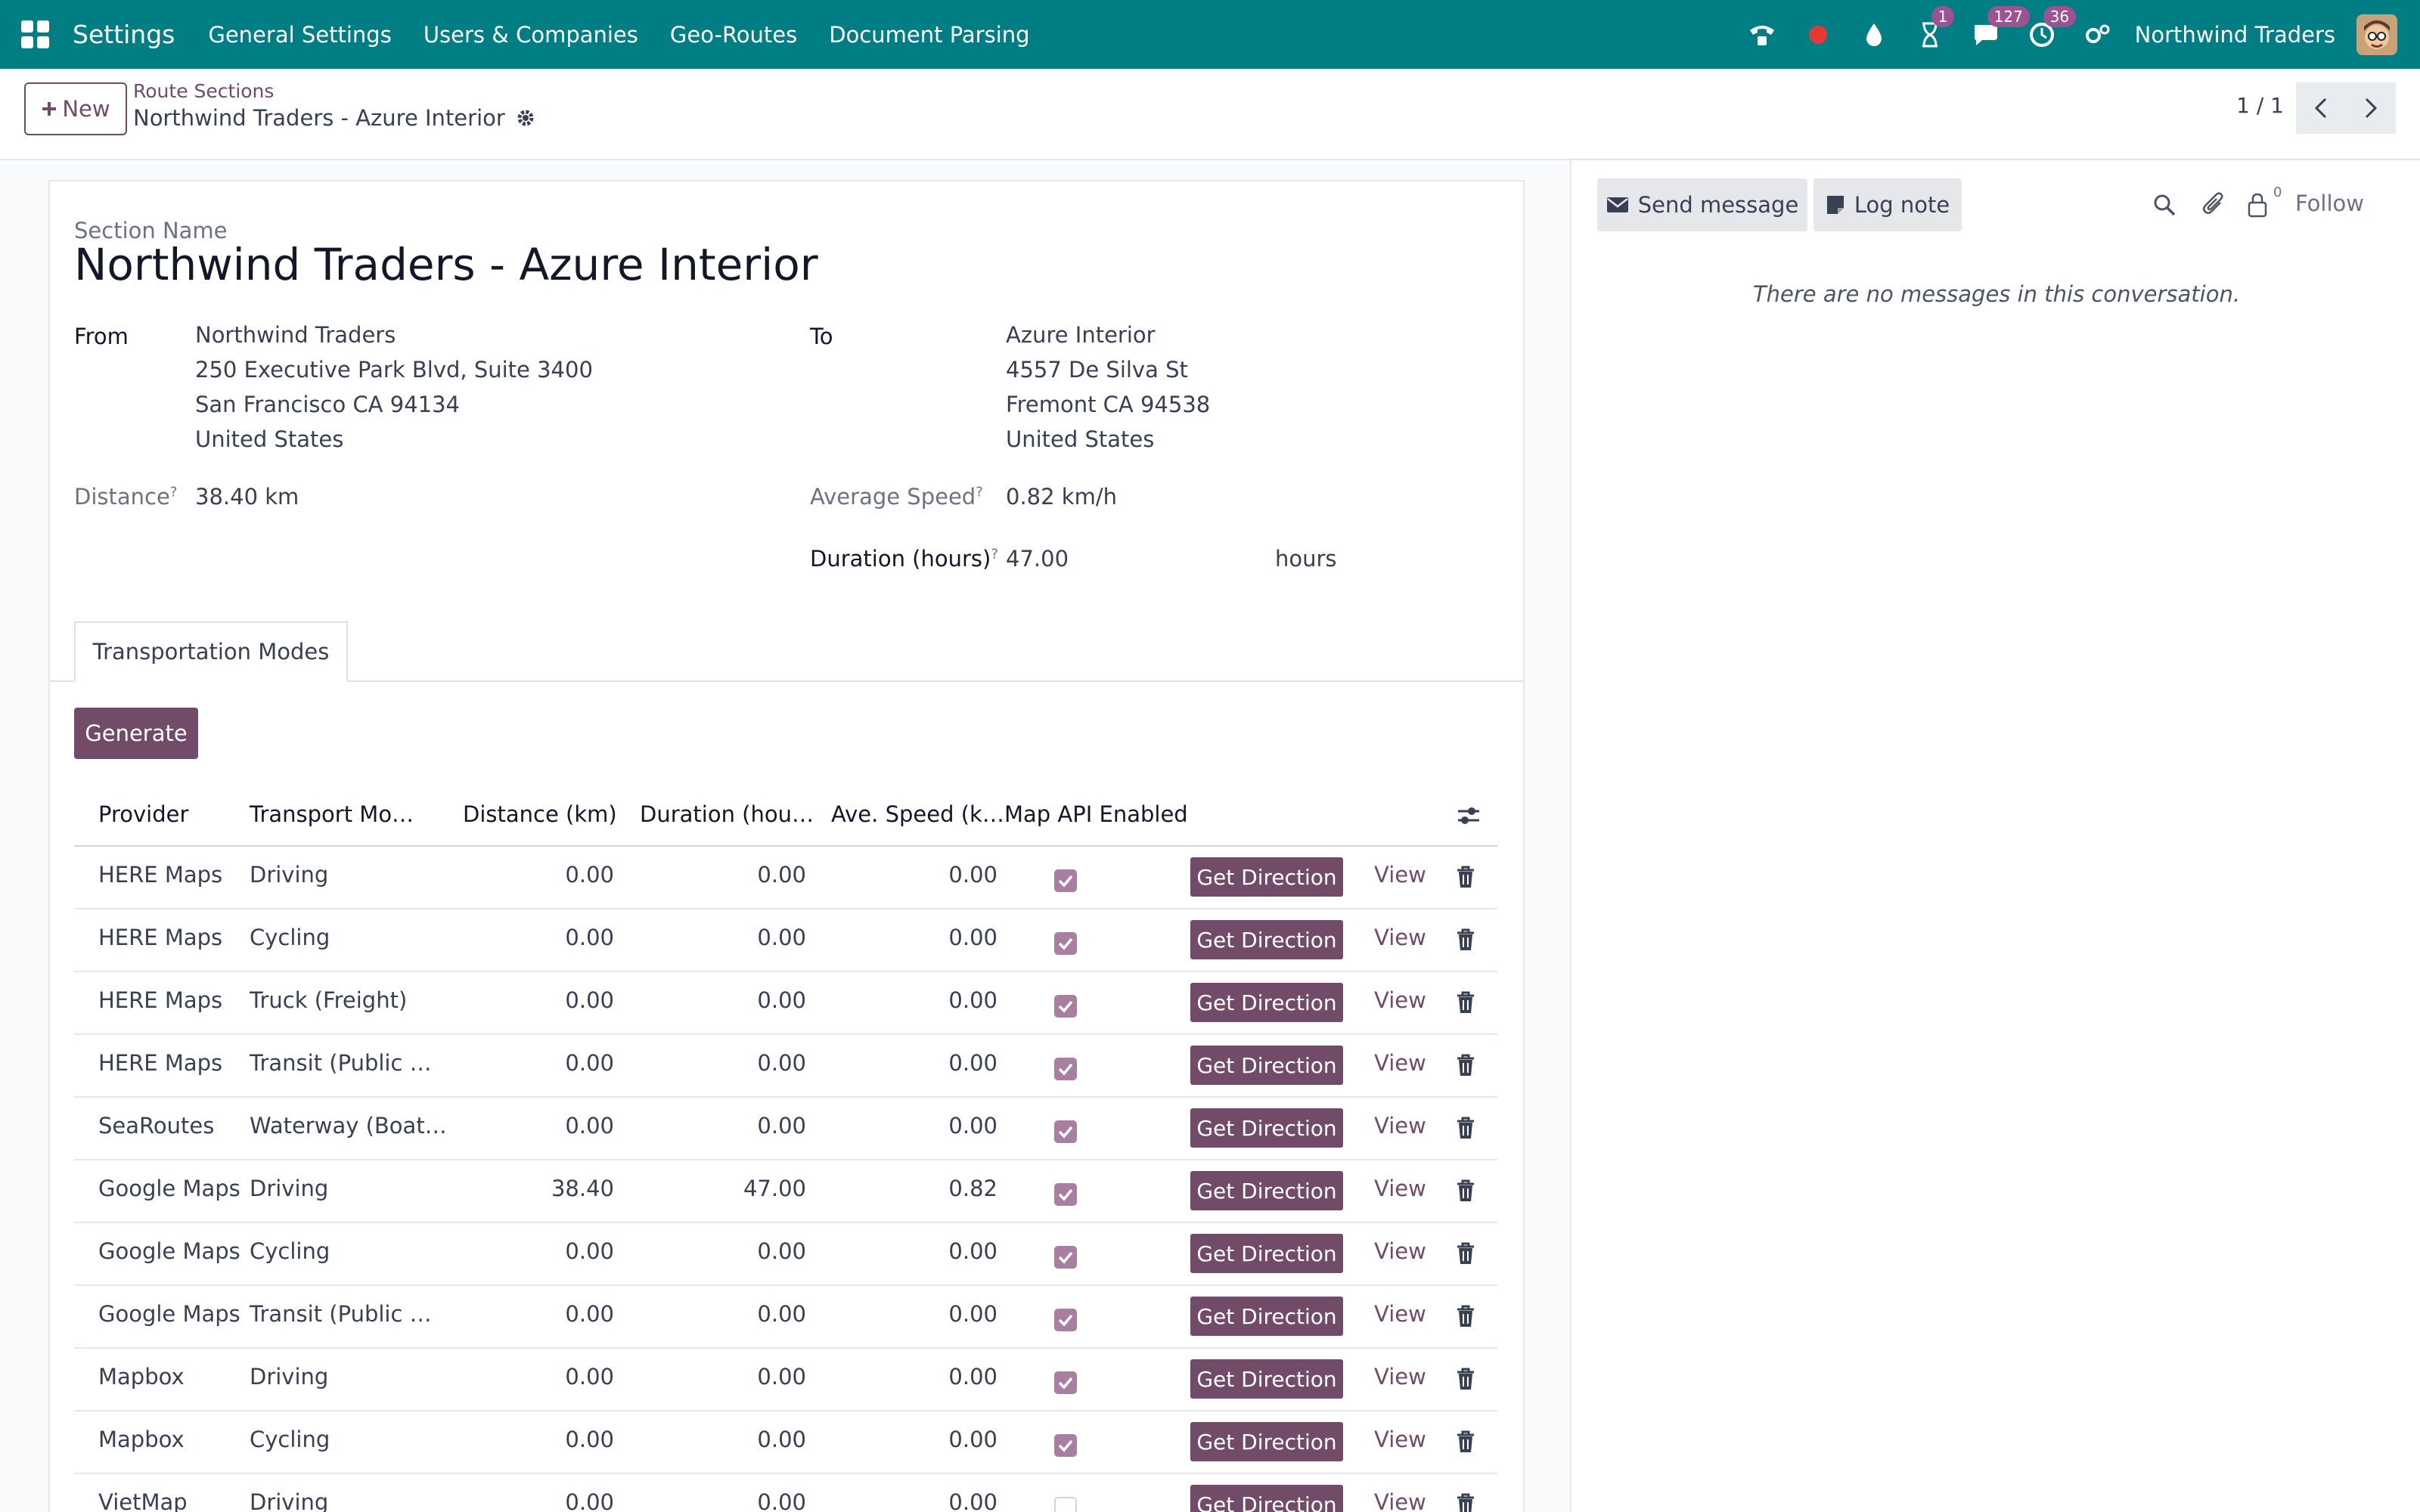 The image size is (2420, 1512). I want to click on recording-dot-icon, so click(1818, 34).